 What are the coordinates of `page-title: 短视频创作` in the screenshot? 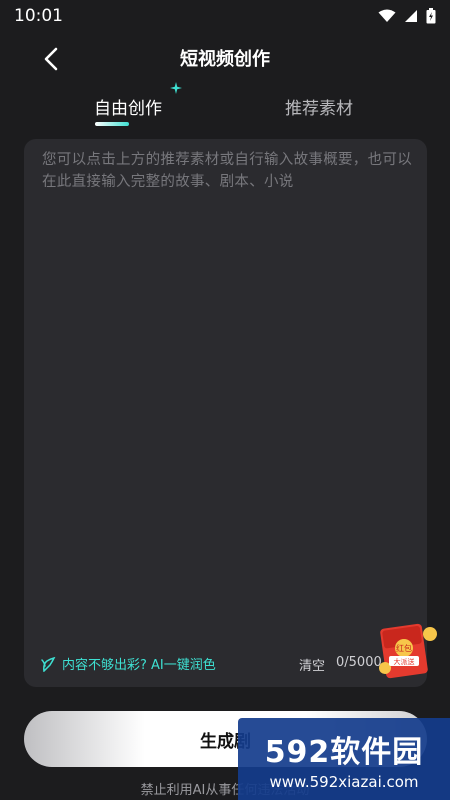 It's located at (225, 59).